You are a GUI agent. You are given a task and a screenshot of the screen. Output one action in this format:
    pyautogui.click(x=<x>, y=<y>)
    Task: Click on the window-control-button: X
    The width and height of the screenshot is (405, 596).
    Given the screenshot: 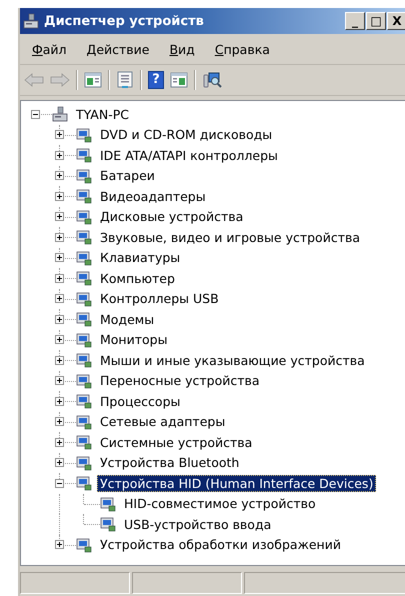 What is the action you would take?
    pyautogui.click(x=396, y=21)
    